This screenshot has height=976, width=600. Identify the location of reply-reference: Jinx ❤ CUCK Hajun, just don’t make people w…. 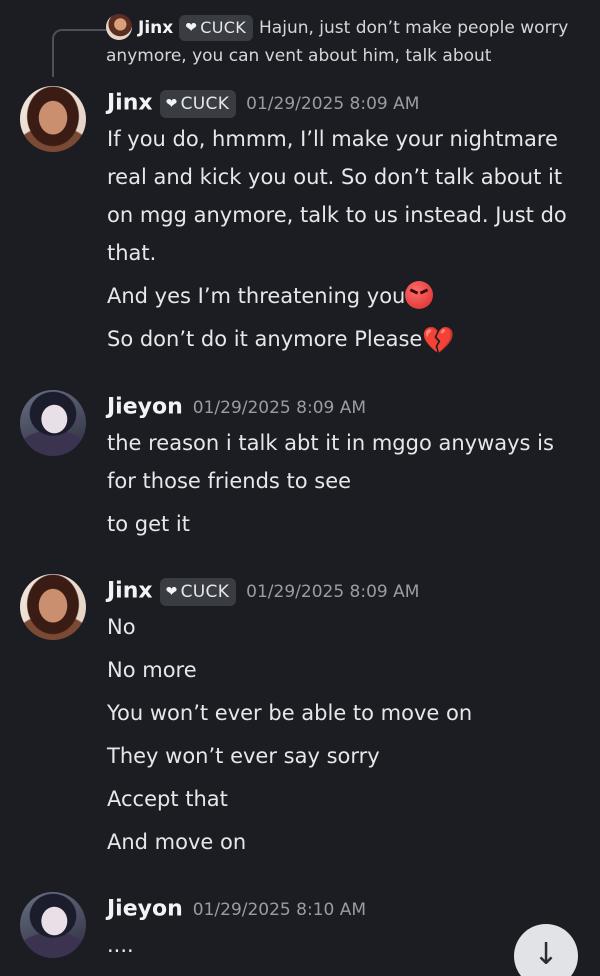
(341, 42).